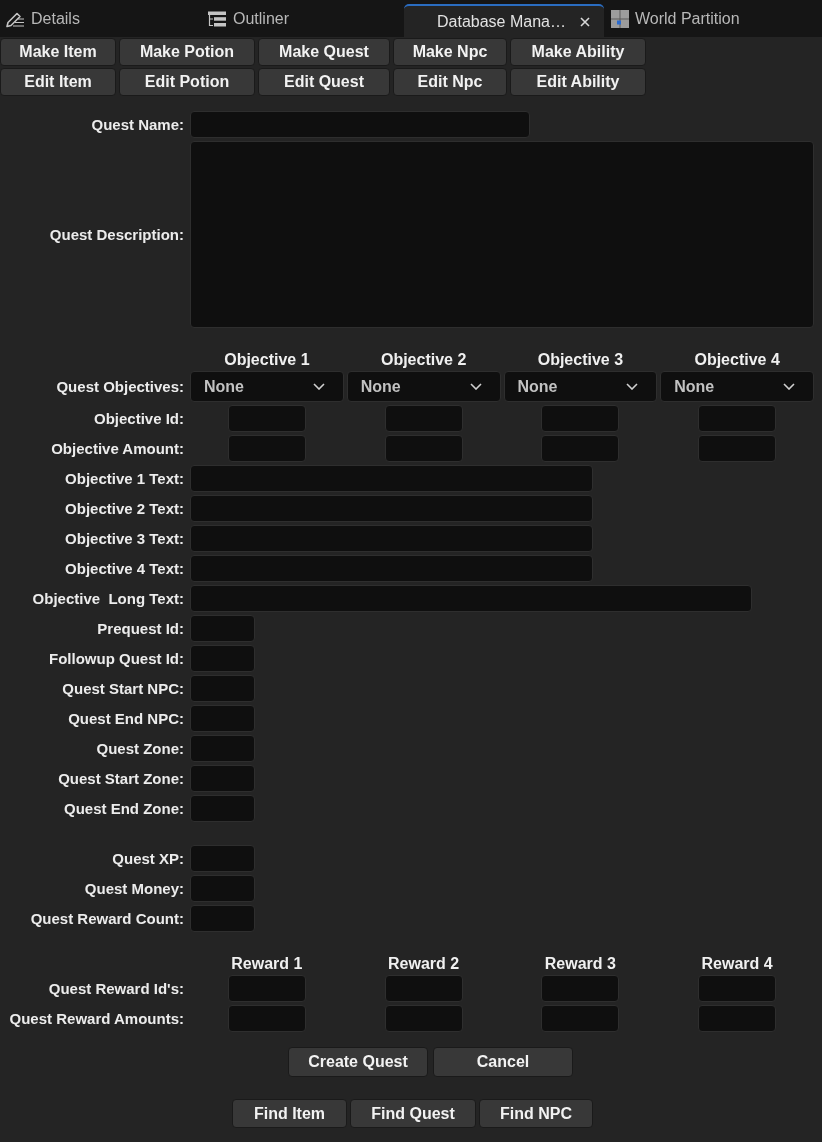 The image size is (822, 1142). Describe the element at coordinates (124, 538) in the screenshot. I see `field-label: Objective 3 Text:` at that location.